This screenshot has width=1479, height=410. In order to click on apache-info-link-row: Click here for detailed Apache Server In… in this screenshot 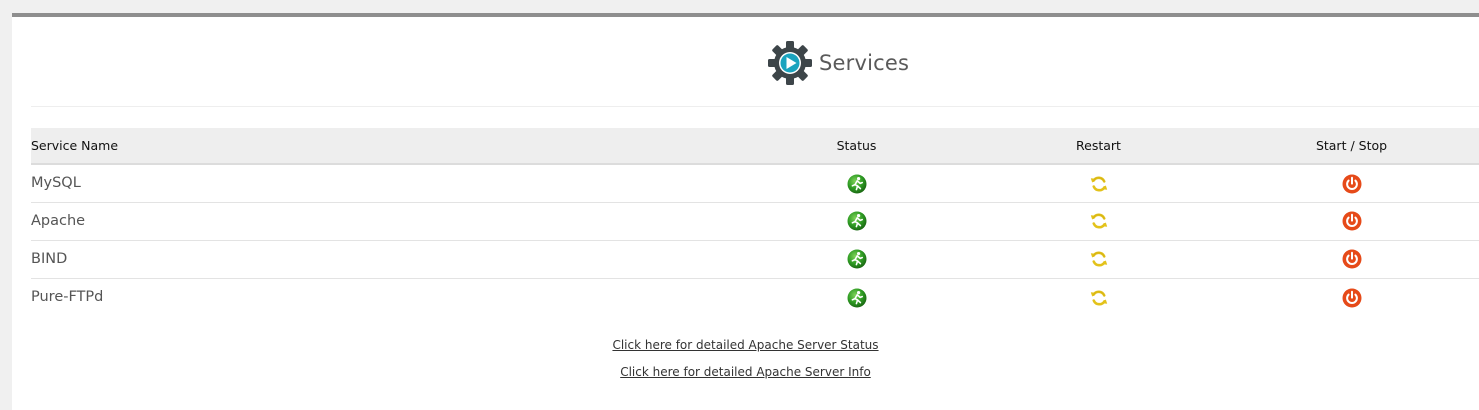, I will do `click(745, 370)`.